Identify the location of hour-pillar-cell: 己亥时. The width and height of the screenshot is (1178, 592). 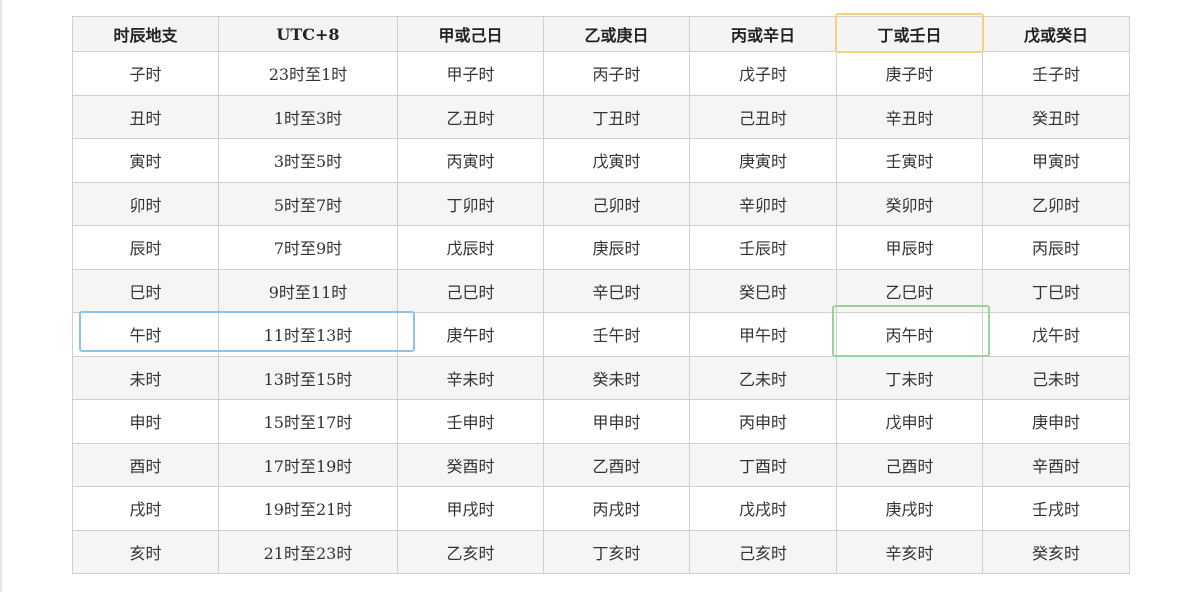
(763, 551).